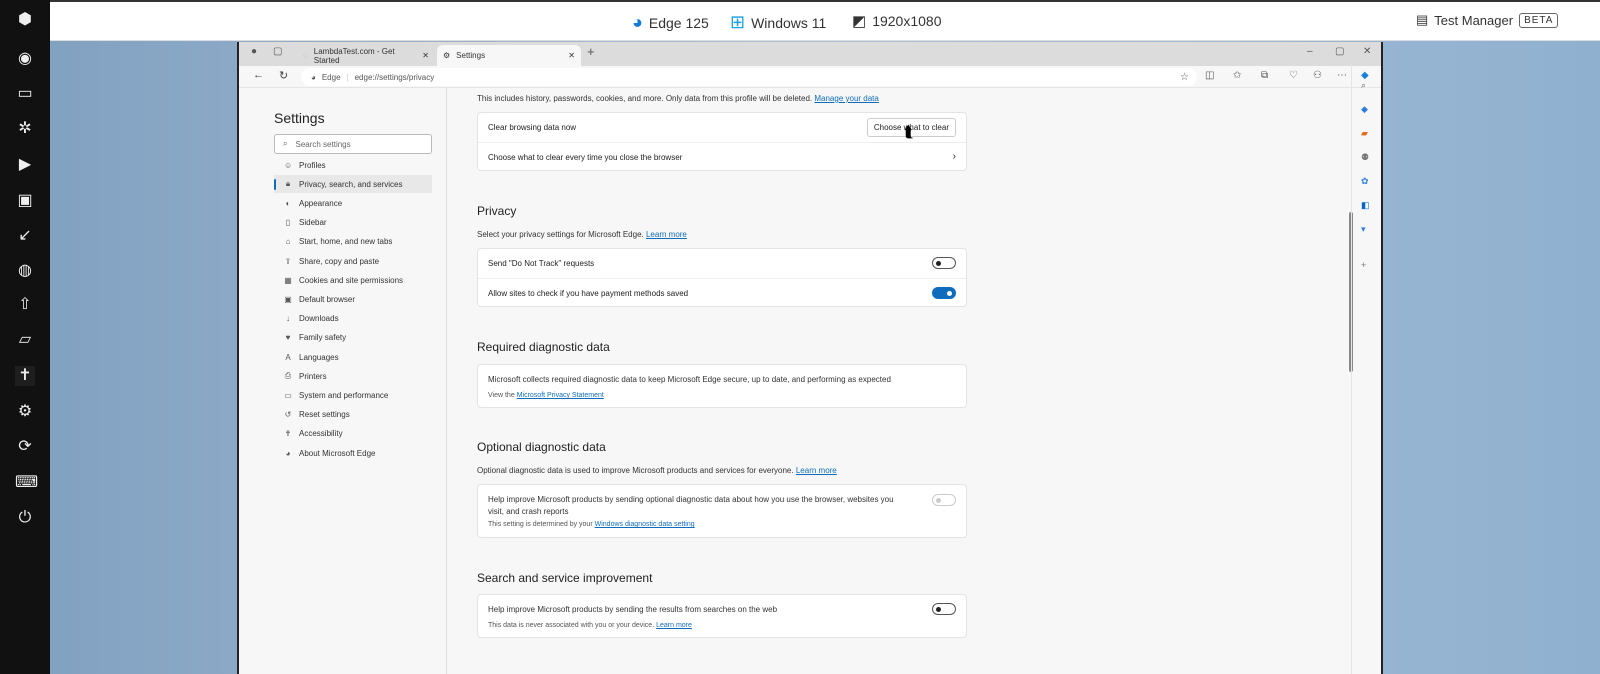 This screenshot has height=674, width=1600. What do you see at coordinates (1310, 51) in the screenshot?
I see `minimize-button: –` at bounding box center [1310, 51].